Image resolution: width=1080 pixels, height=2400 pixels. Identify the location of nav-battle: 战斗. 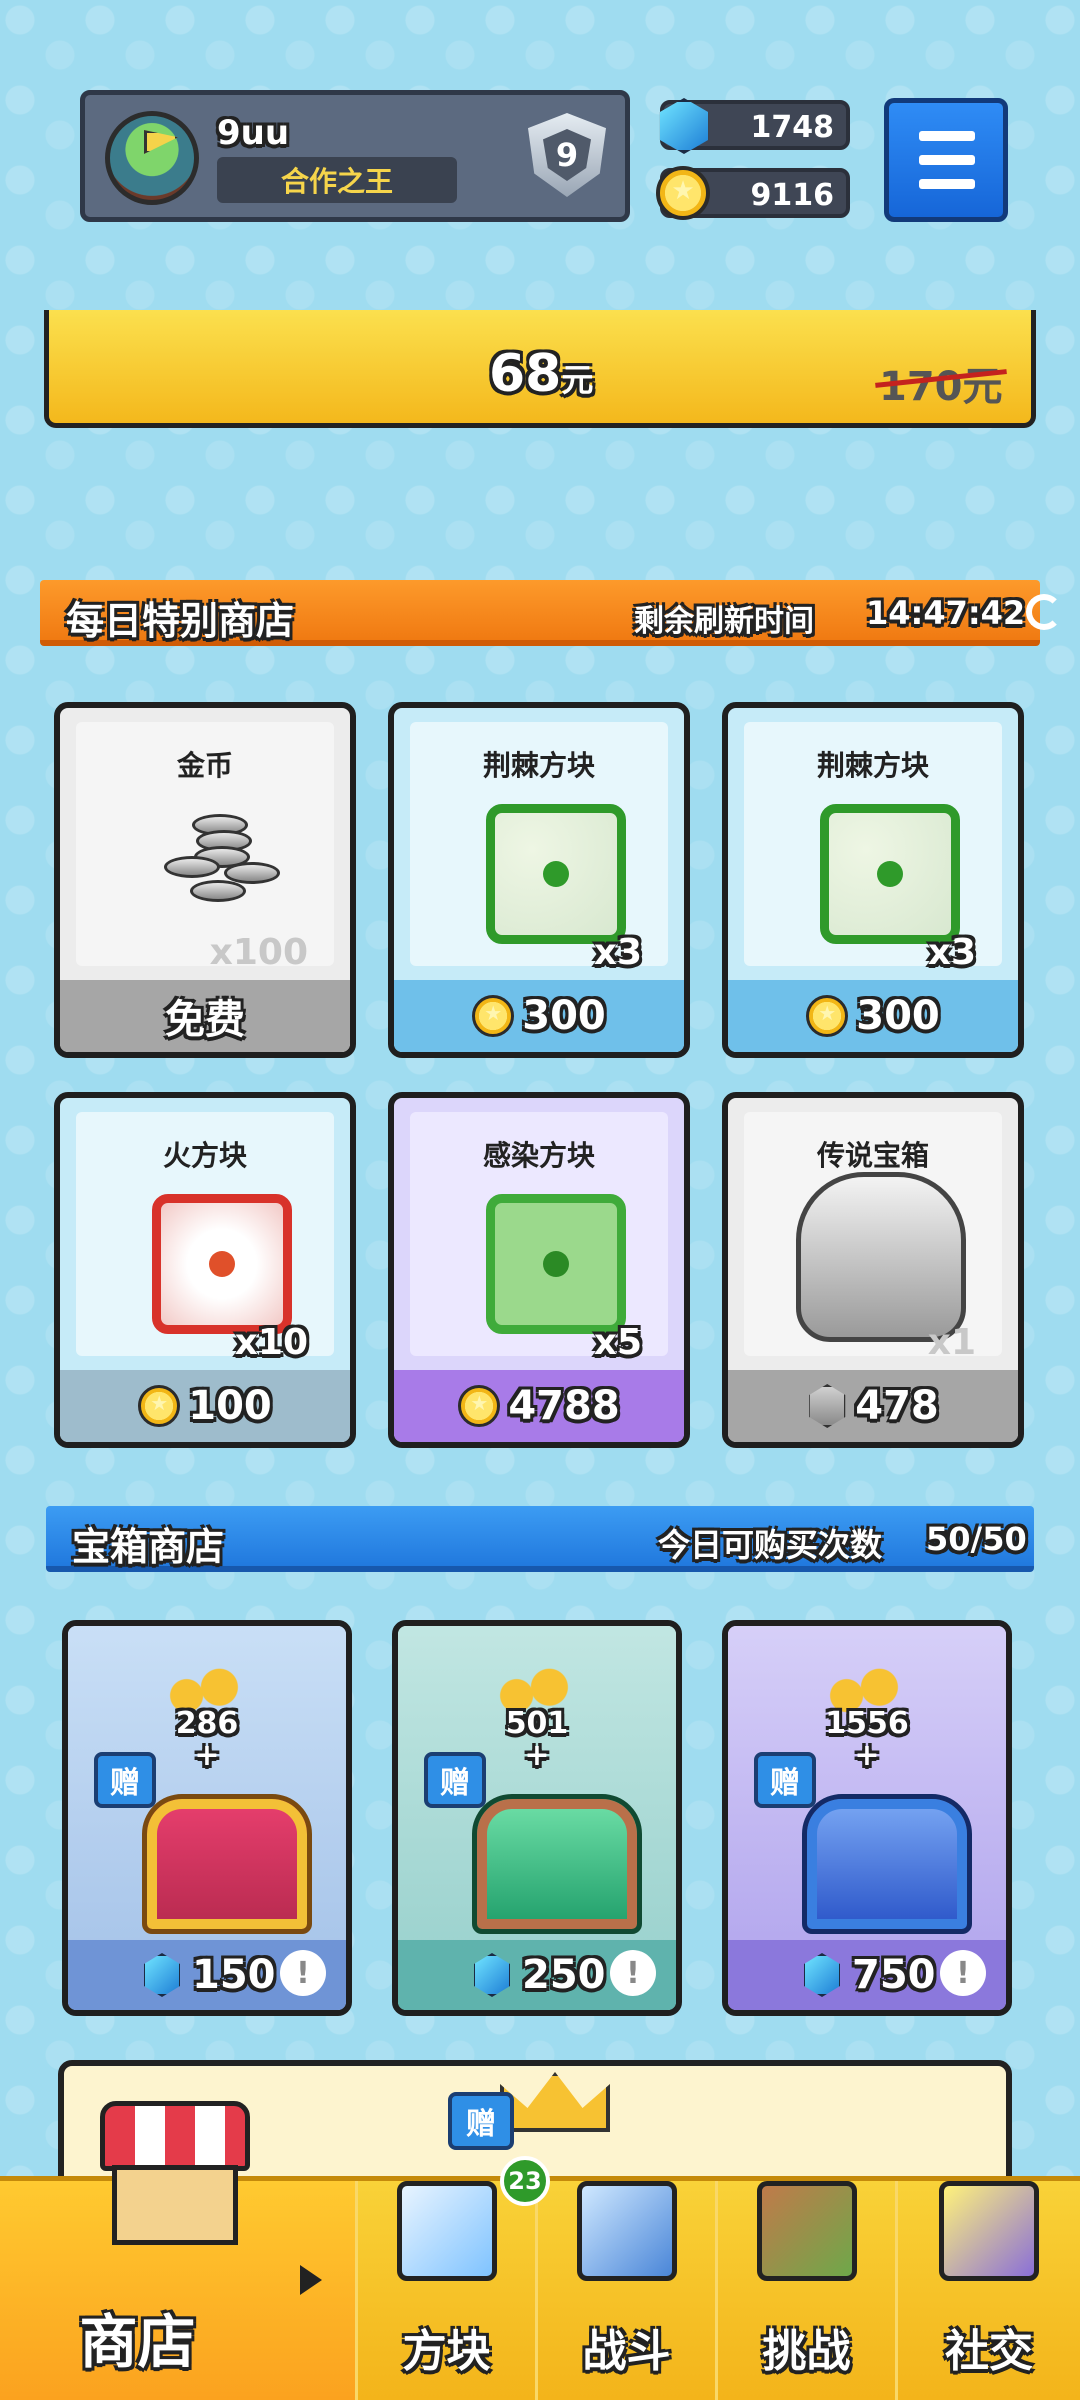
(628, 2290).